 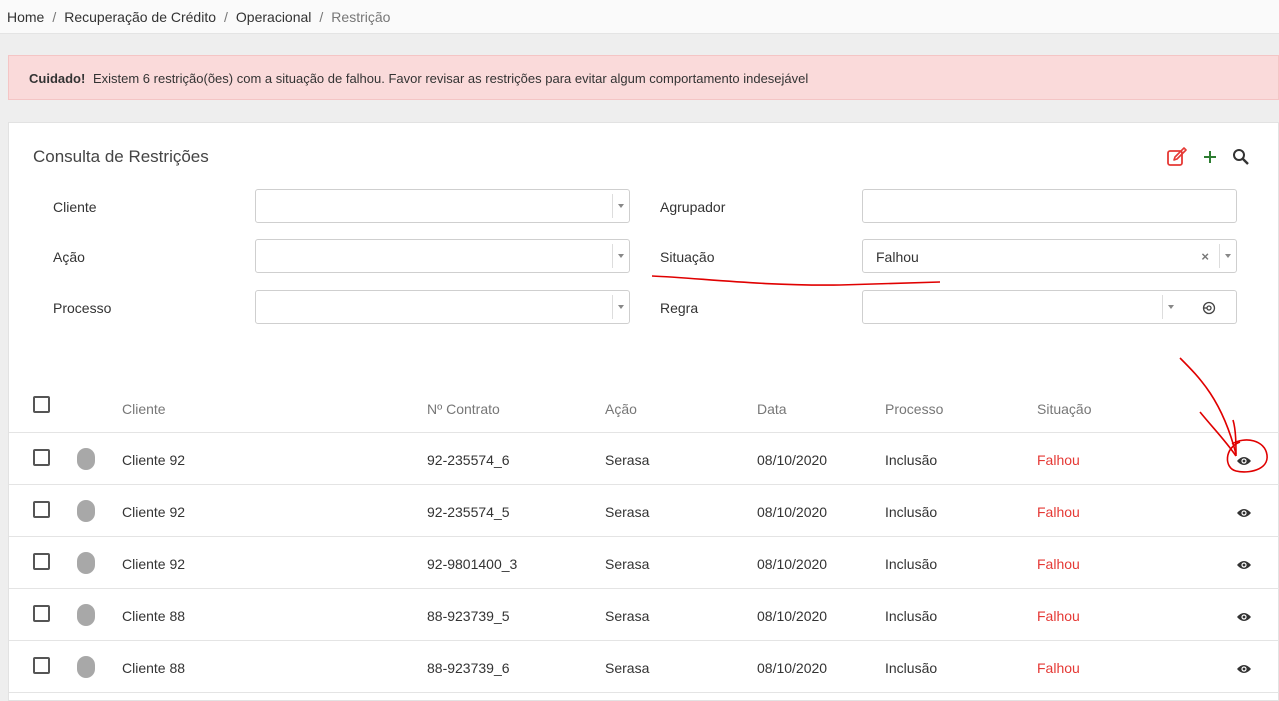 I want to click on target-icon, so click(x=1209, y=308).